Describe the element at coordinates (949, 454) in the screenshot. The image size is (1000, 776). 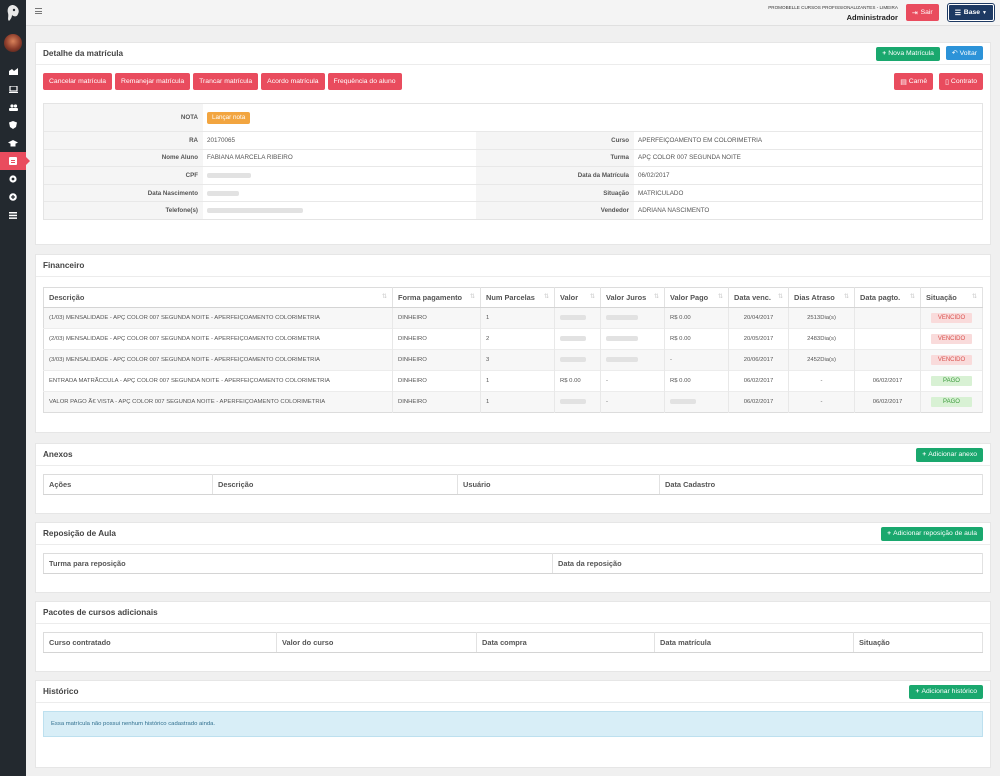
I see `add-attachment-button: Adicionar anexo` at that location.